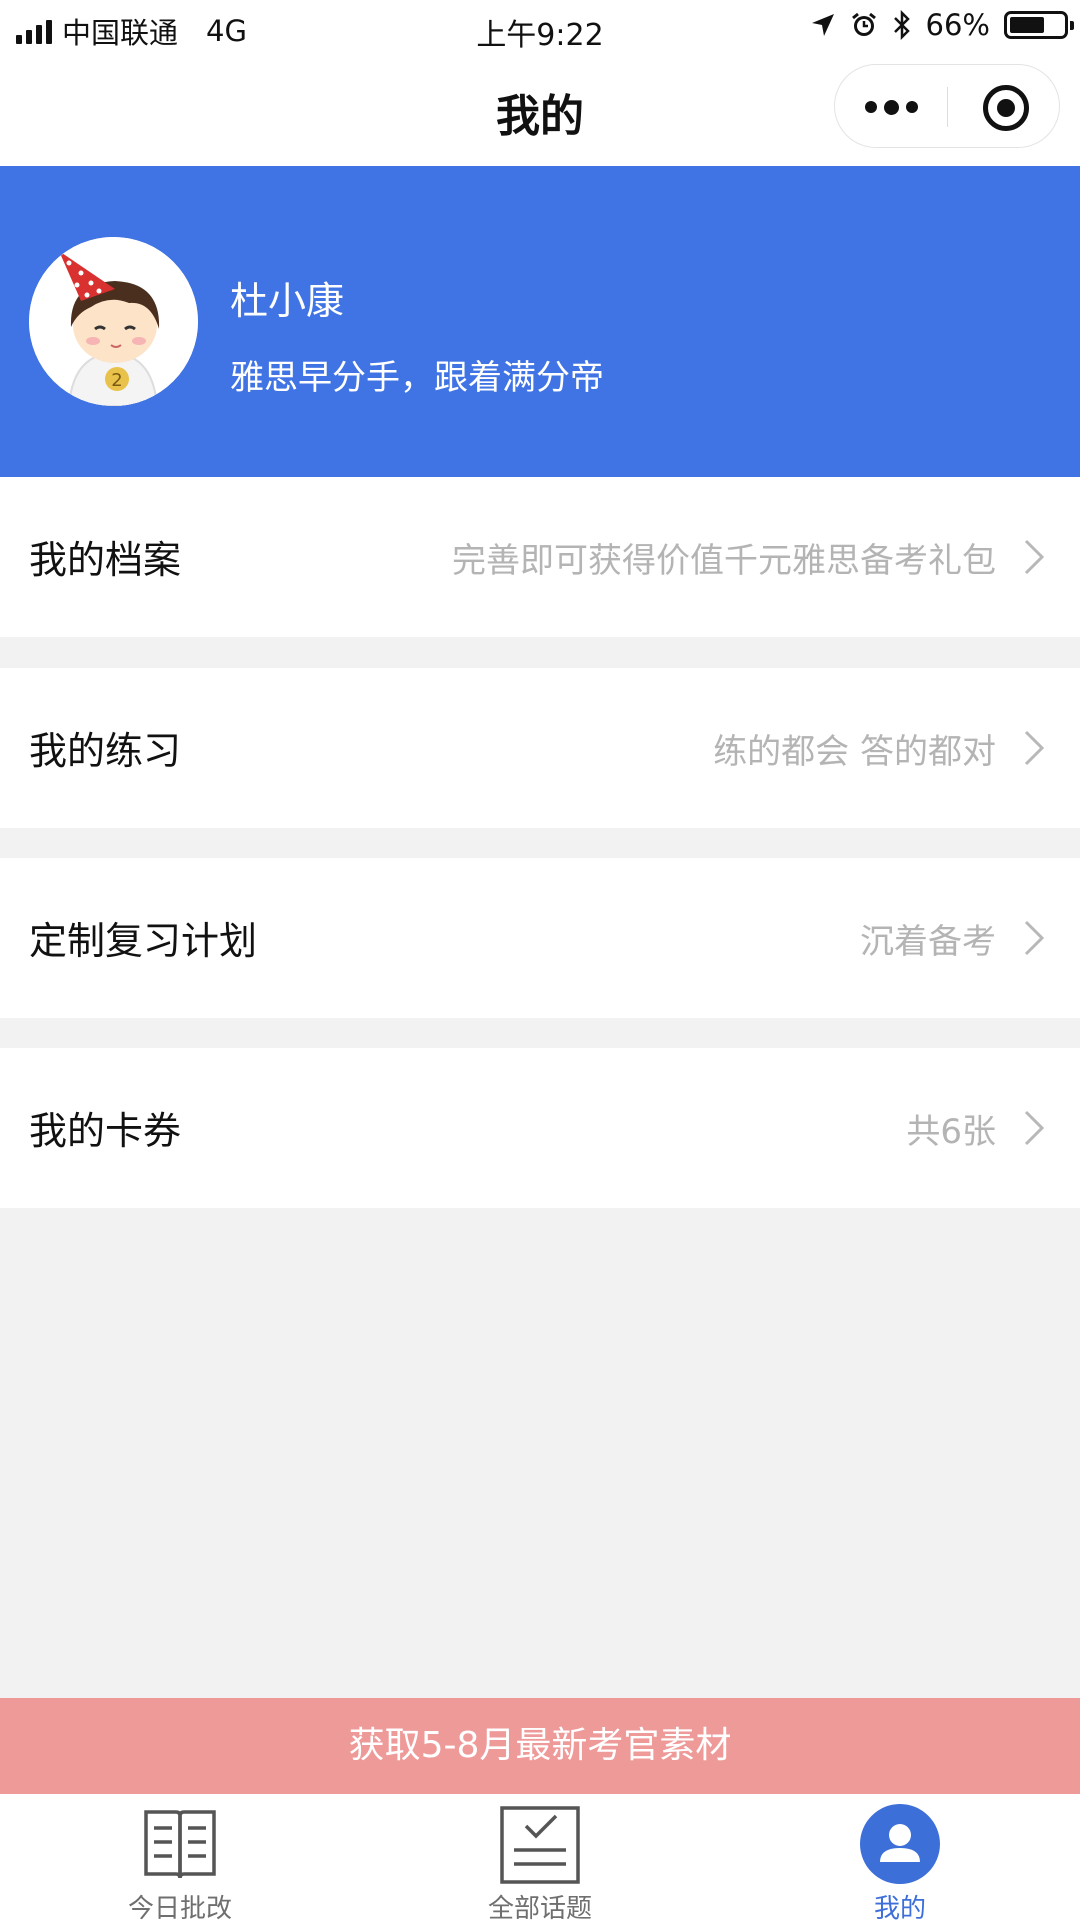  Describe the element at coordinates (900, 1844) in the screenshot. I see `user-icon` at that location.